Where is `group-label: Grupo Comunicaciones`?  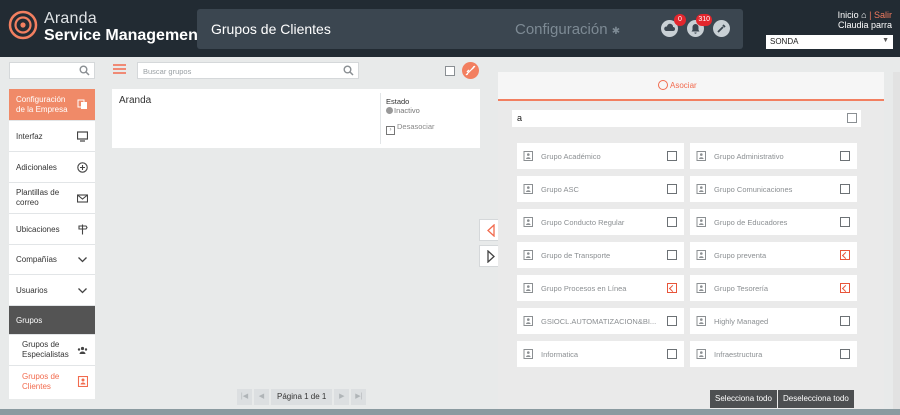
group-label: Grupo Comunicaciones is located at coordinates (753, 189).